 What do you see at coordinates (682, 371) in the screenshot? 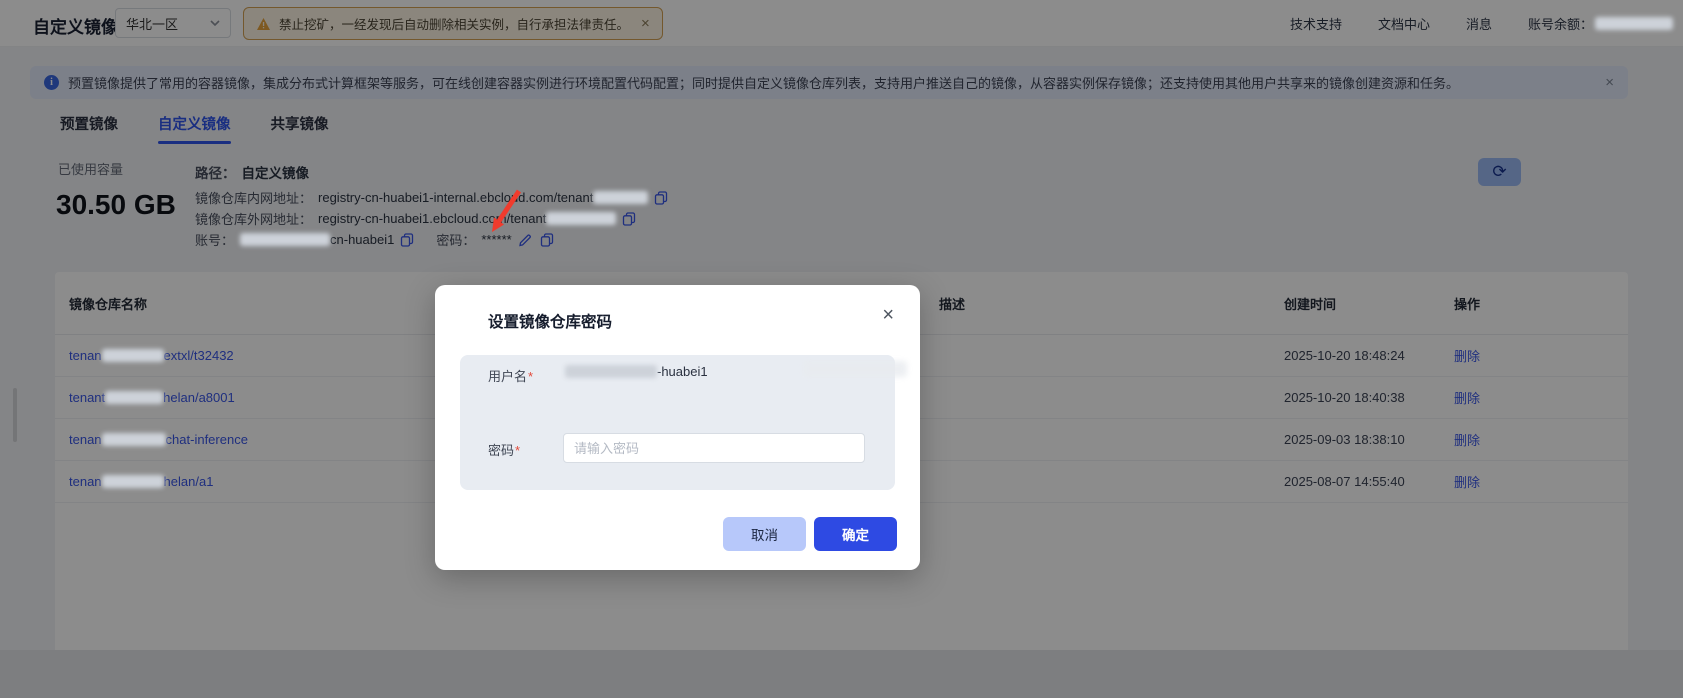
I see `username-suffix: -huabei1` at bounding box center [682, 371].